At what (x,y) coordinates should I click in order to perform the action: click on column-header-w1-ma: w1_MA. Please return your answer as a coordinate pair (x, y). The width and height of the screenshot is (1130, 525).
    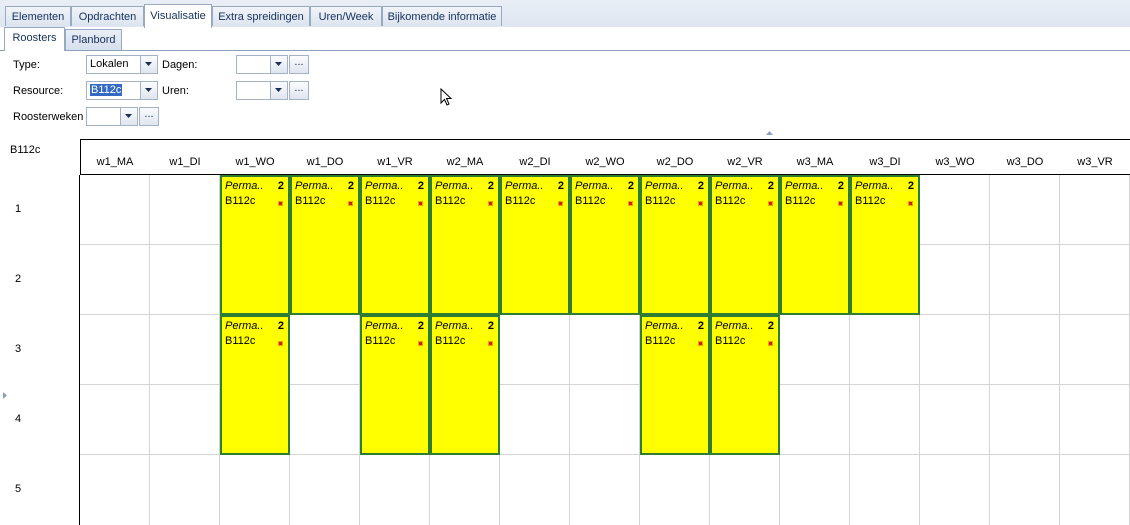
    Looking at the image, I should click on (115, 162).